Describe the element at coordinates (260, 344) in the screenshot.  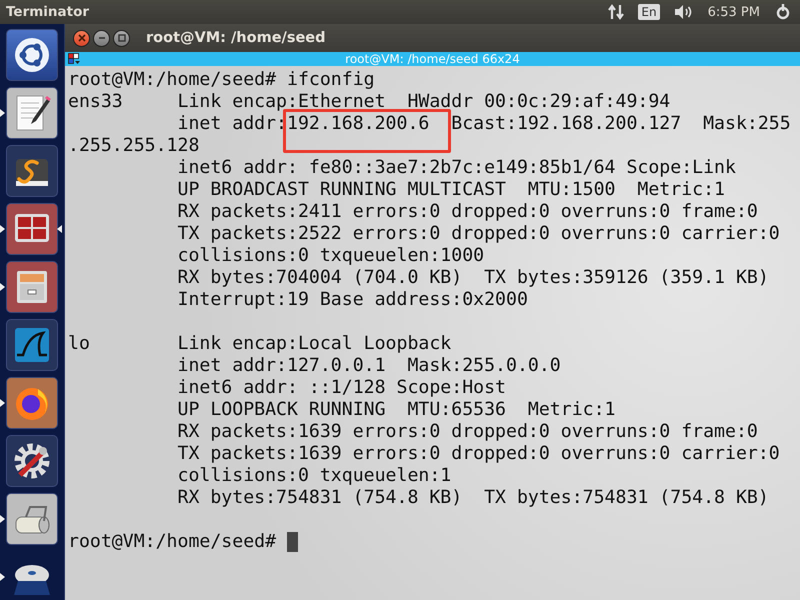
I see `terminal-line: lo Link encap:Local Loopback` at that location.